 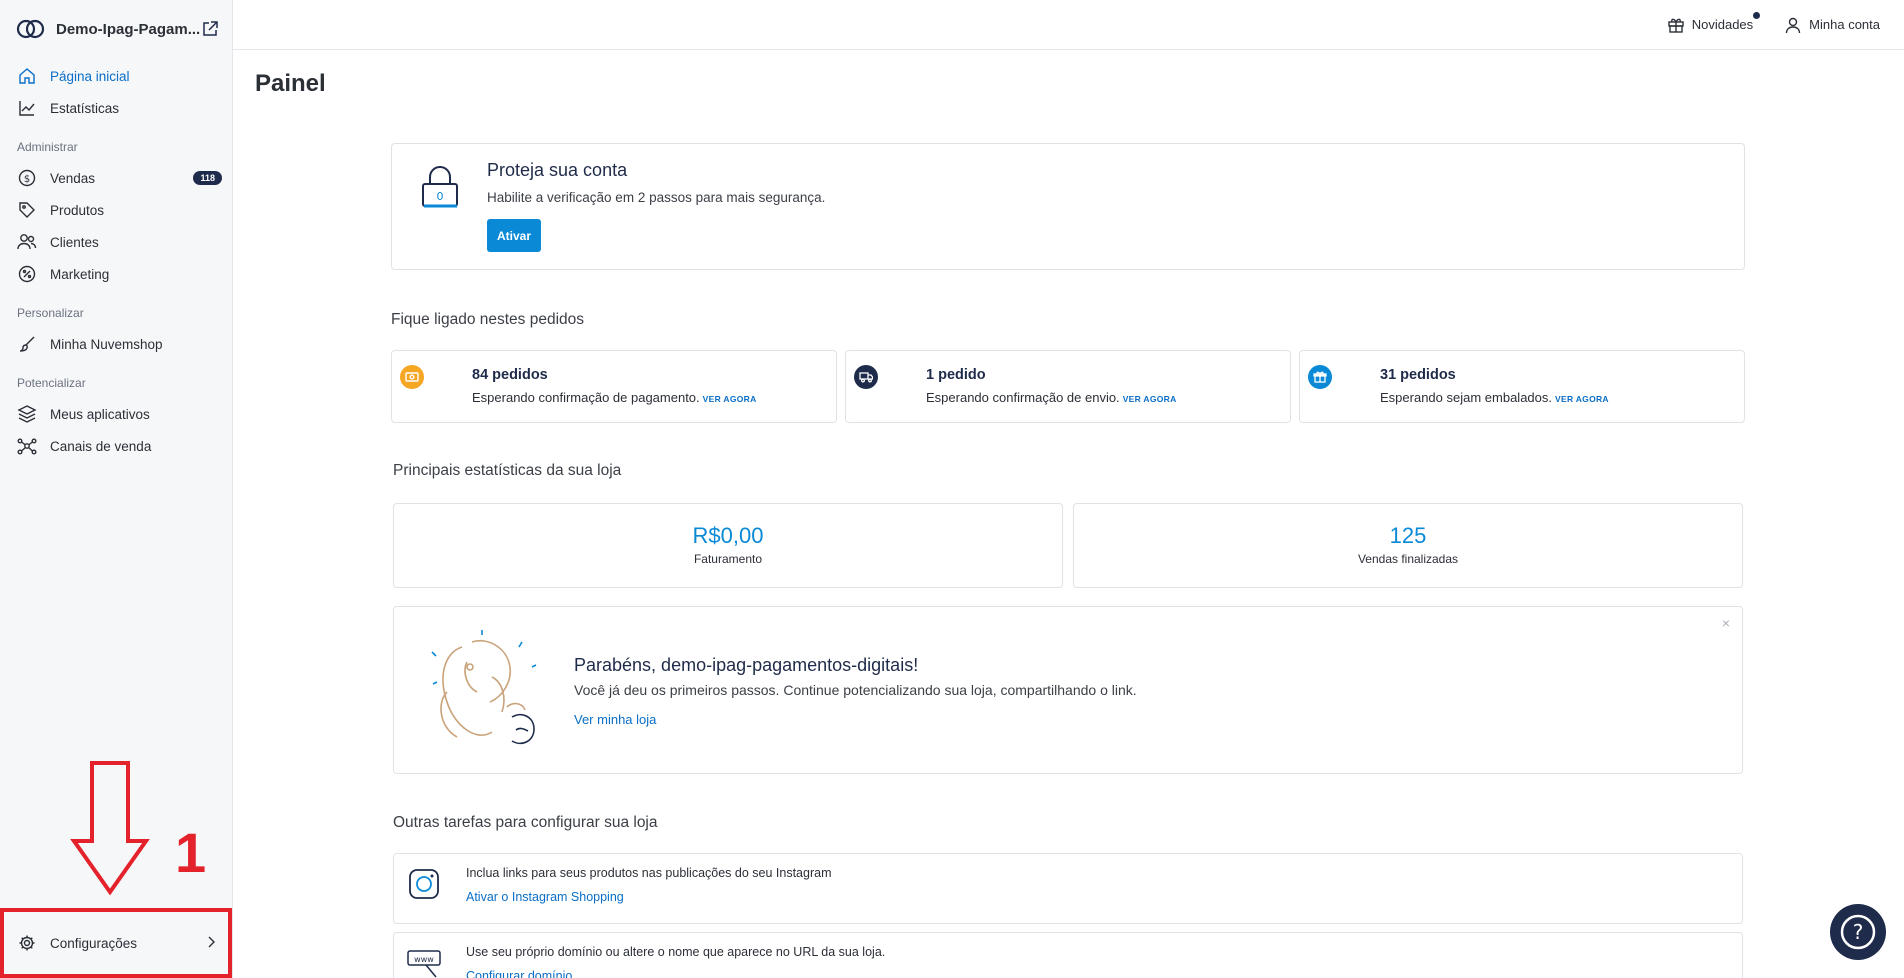 What do you see at coordinates (1408, 535) in the screenshot?
I see `stat-value: 125` at bounding box center [1408, 535].